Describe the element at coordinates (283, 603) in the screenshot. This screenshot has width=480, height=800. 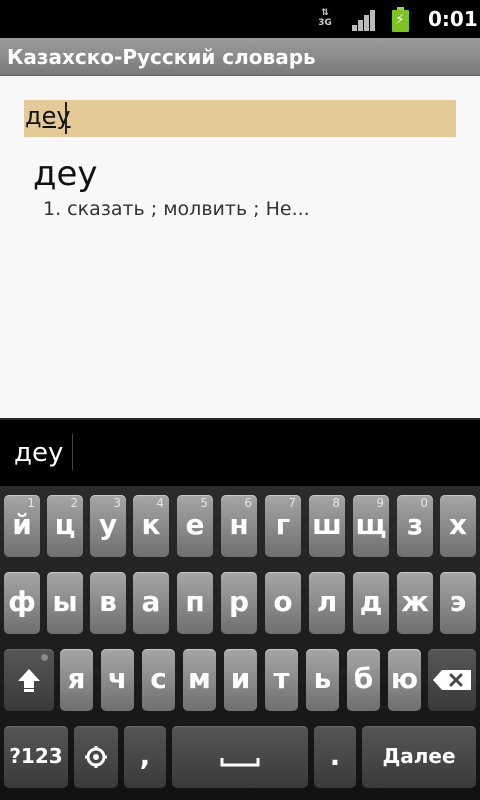
I see `key-о: о` at that location.